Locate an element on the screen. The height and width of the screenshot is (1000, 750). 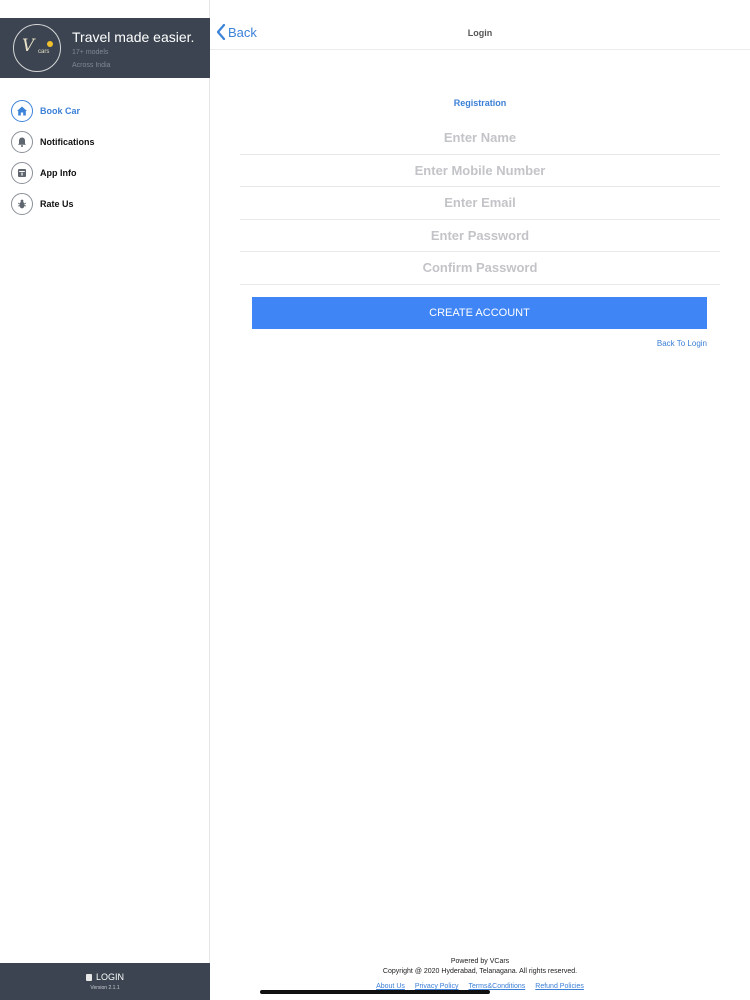
login-label: LOGIN is located at coordinates (109, 977).